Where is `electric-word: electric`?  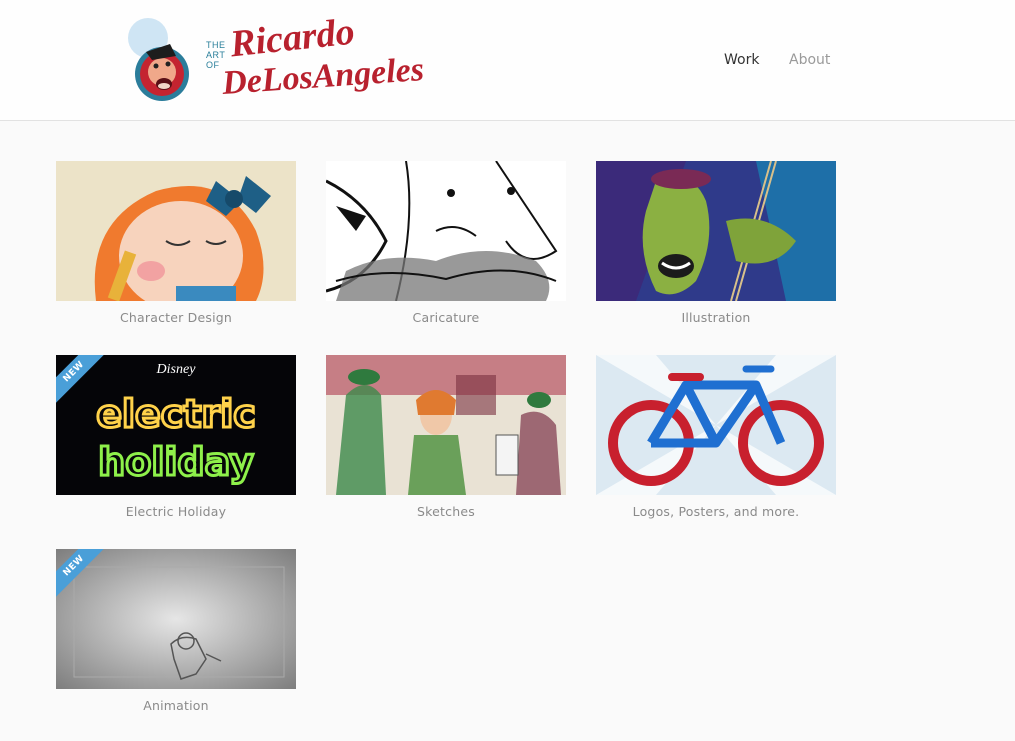
electric-word: electric is located at coordinates (176, 414).